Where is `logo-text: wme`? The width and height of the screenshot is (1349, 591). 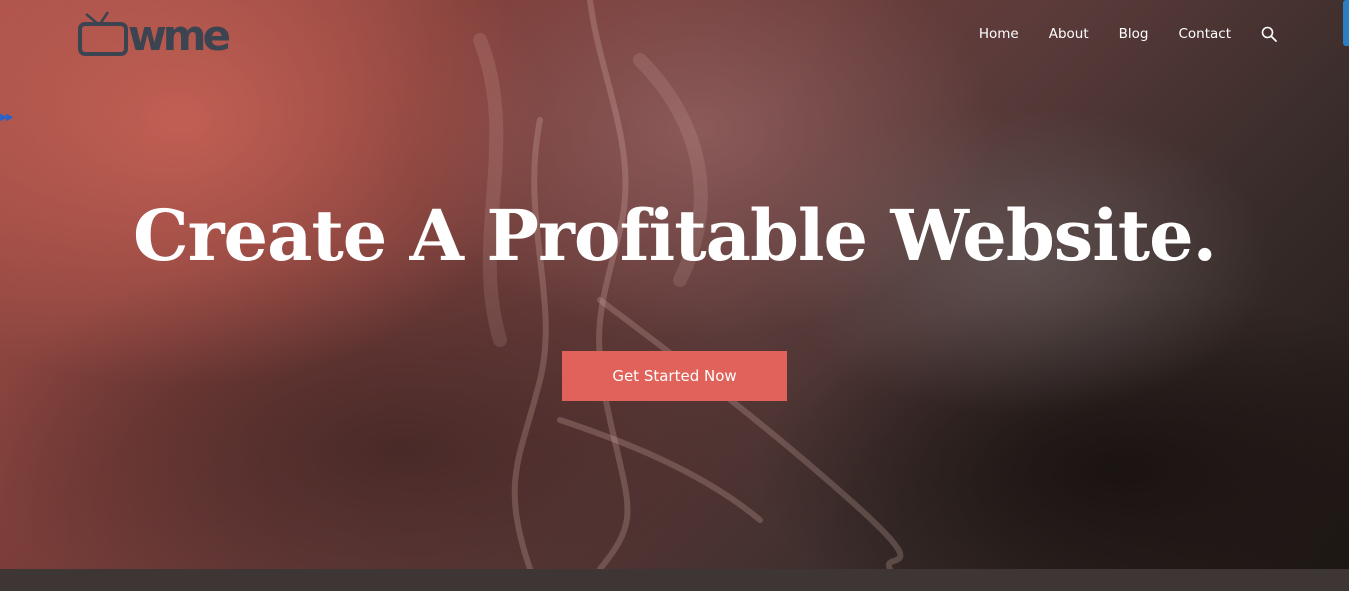 logo-text: wme is located at coordinates (179, 35).